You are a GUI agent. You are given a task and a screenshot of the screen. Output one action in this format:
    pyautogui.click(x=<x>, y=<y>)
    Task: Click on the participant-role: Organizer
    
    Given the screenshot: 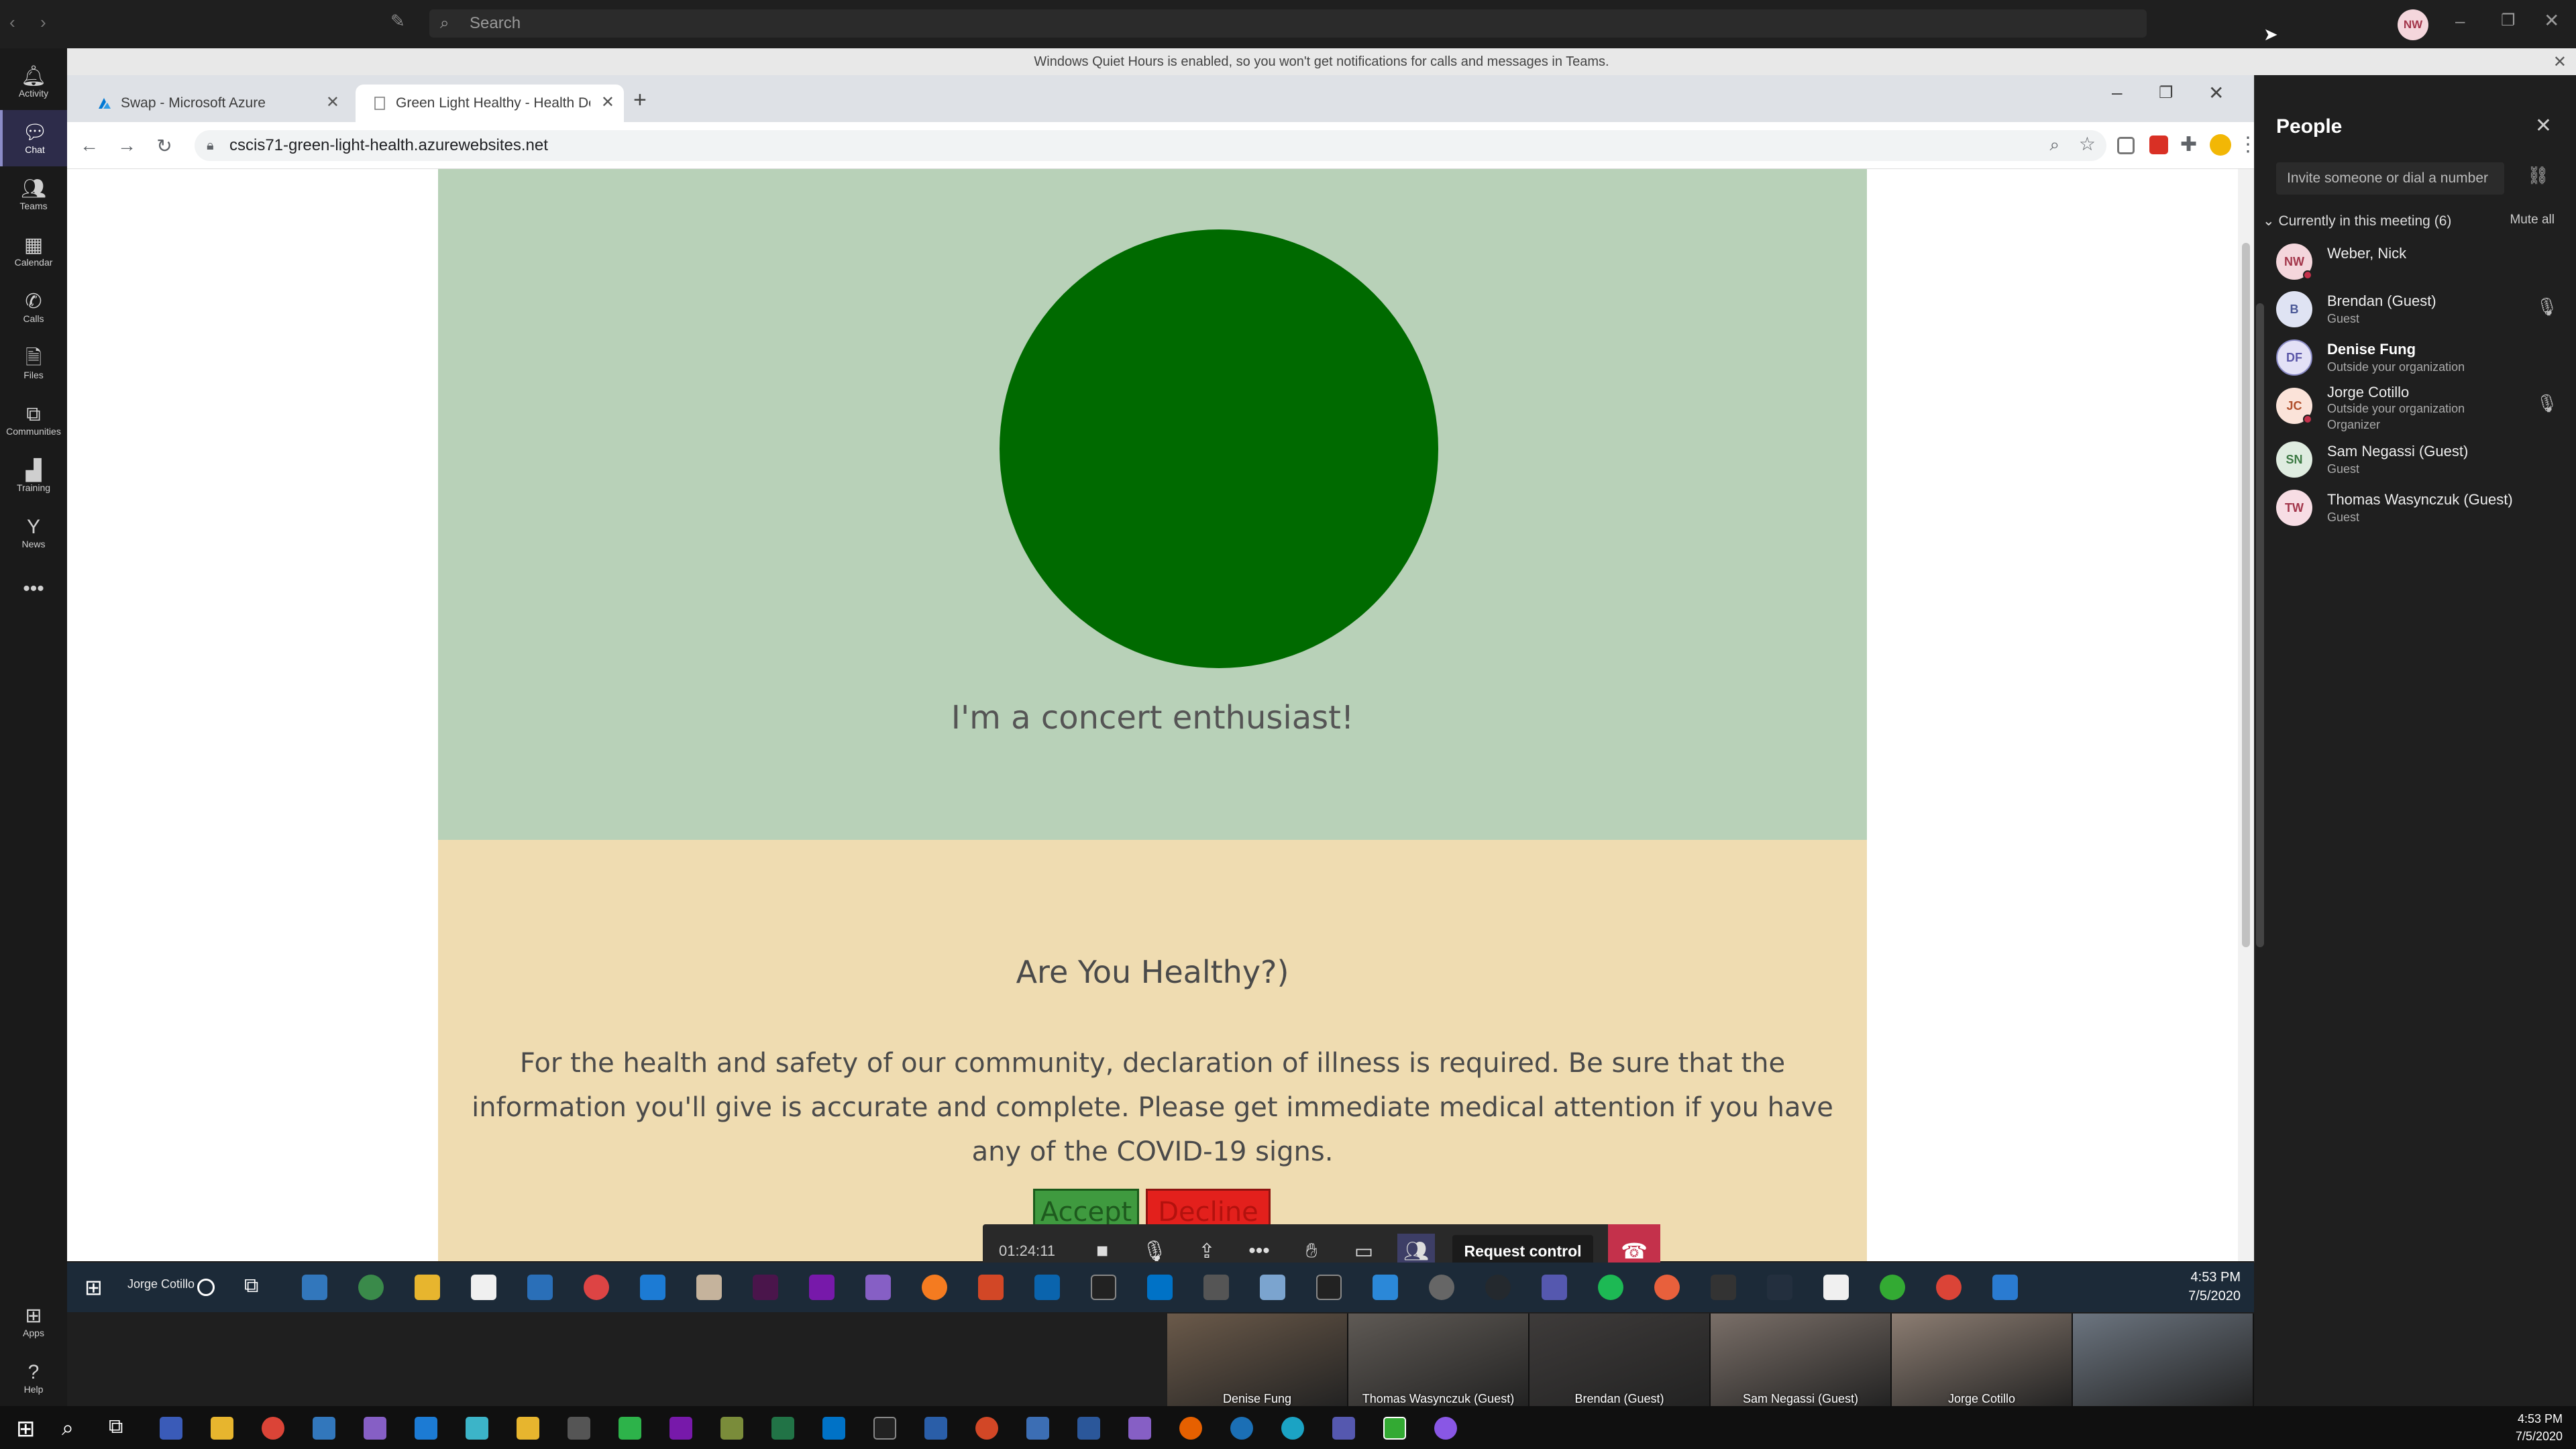 What is the action you would take?
    pyautogui.click(x=2354, y=424)
    